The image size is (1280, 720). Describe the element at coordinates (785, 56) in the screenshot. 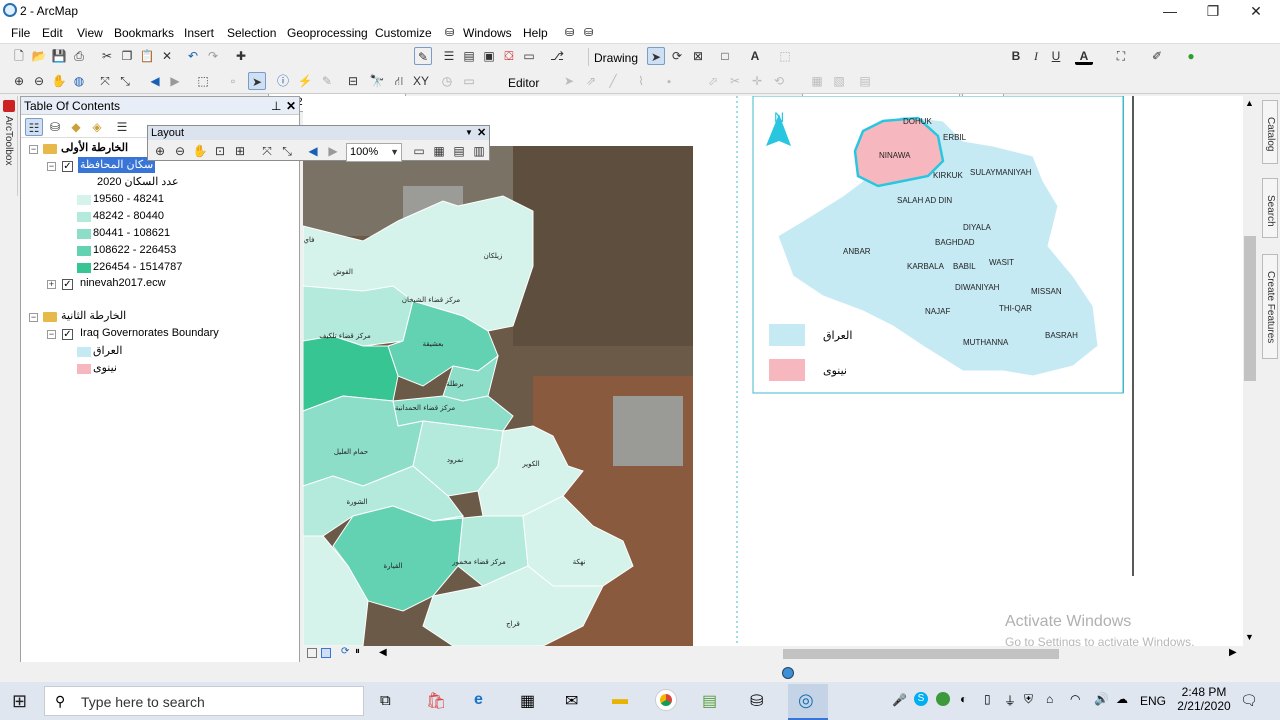

I see `edit-vertices-icon: ⬚` at that location.